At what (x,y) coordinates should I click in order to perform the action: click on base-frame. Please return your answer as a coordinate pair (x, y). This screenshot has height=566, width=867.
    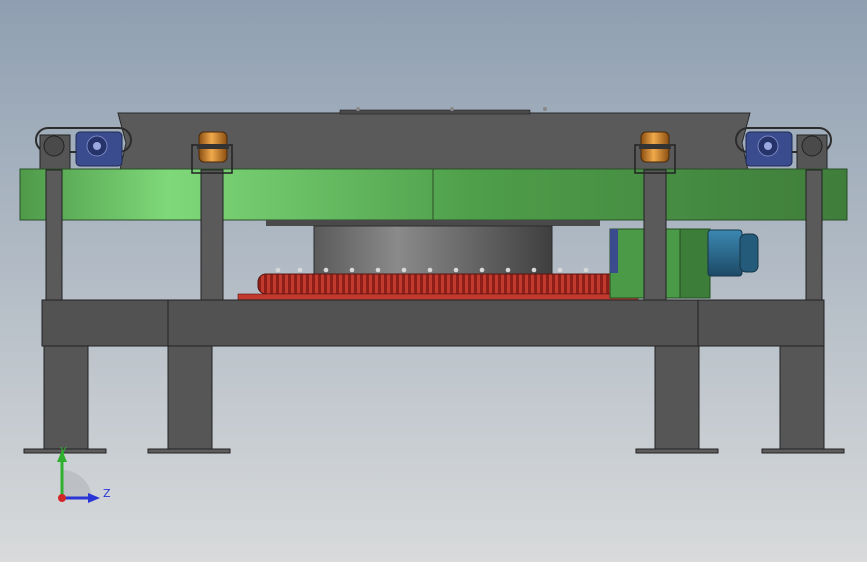
    Looking at the image, I should click on (433, 323).